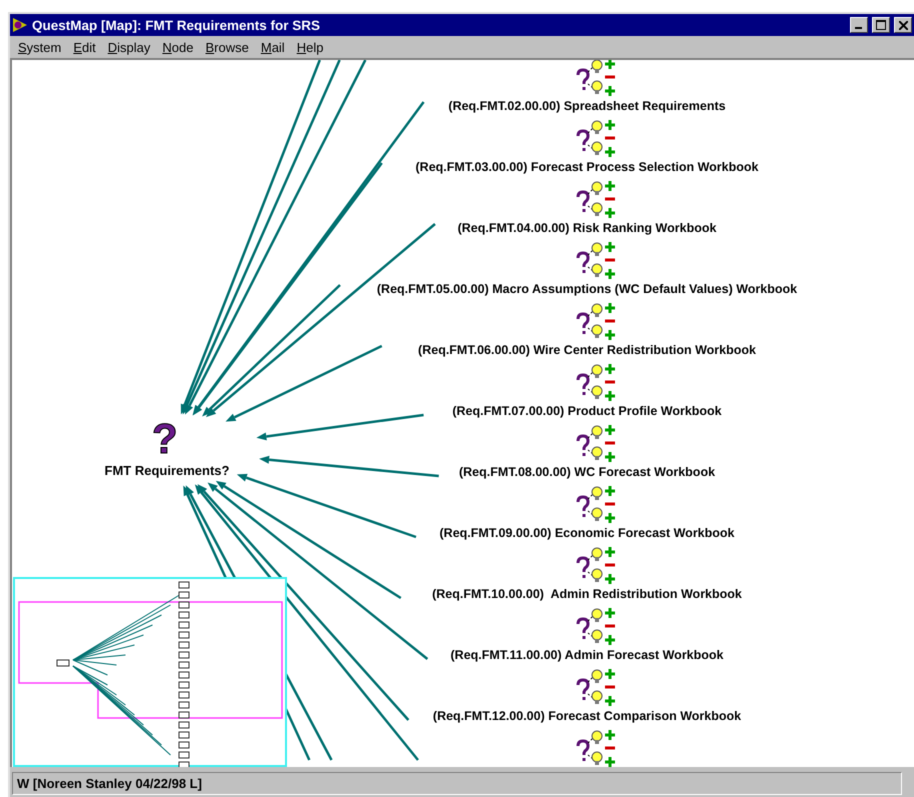 The width and height of the screenshot is (914, 797). I want to click on menu-item: System, so click(40, 47).